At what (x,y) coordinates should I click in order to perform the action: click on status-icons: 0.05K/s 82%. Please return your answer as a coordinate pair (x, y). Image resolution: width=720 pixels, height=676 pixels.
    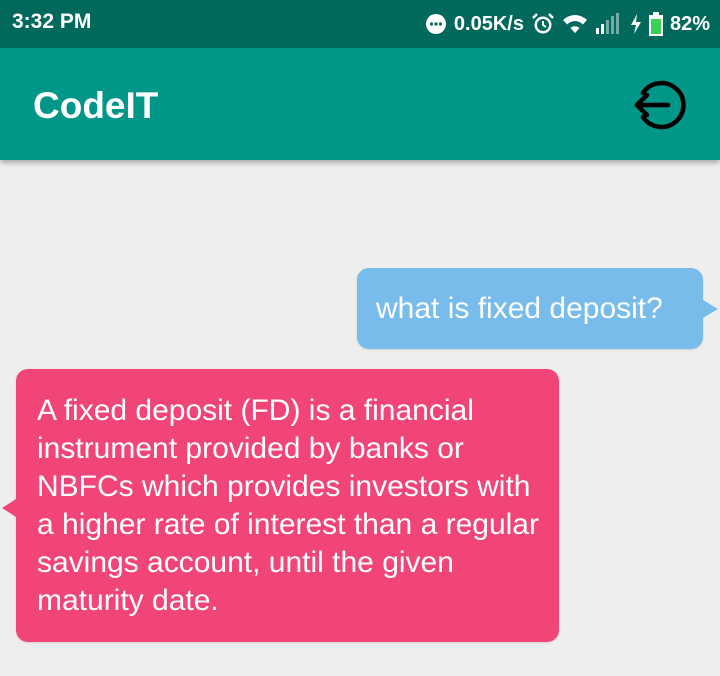
    Looking at the image, I should click on (567, 24).